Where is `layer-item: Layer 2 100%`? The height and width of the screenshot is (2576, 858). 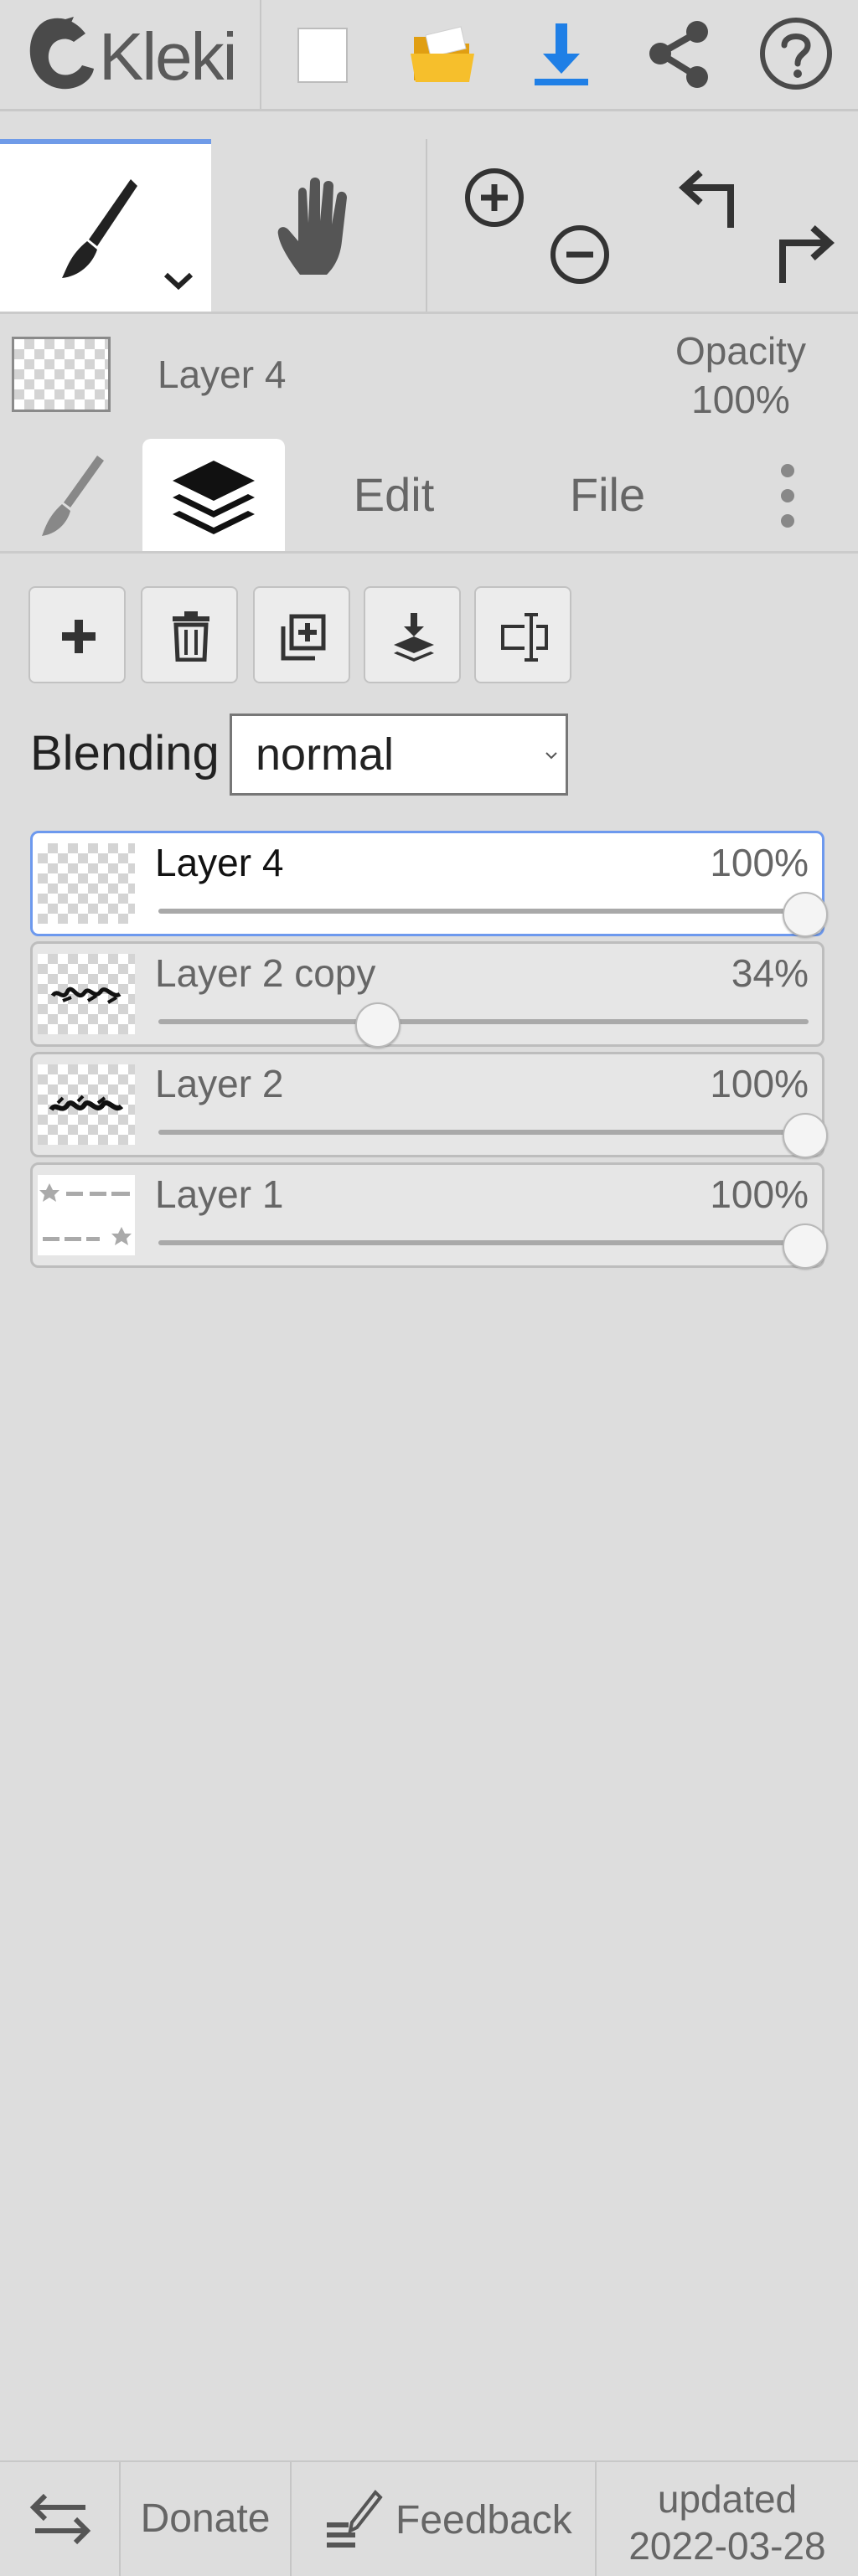
layer-item: Layer 2 100% is located at coordinates (429, 1105).